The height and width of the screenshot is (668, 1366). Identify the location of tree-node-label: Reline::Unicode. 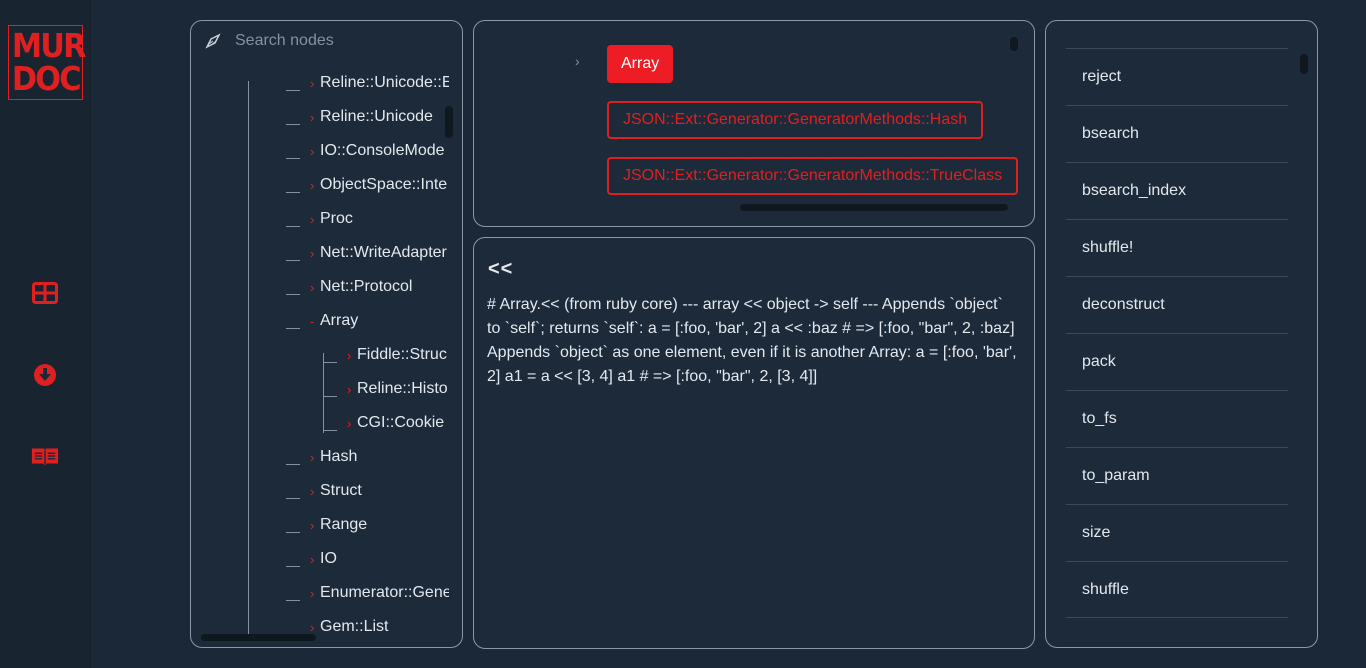
(376, 116).